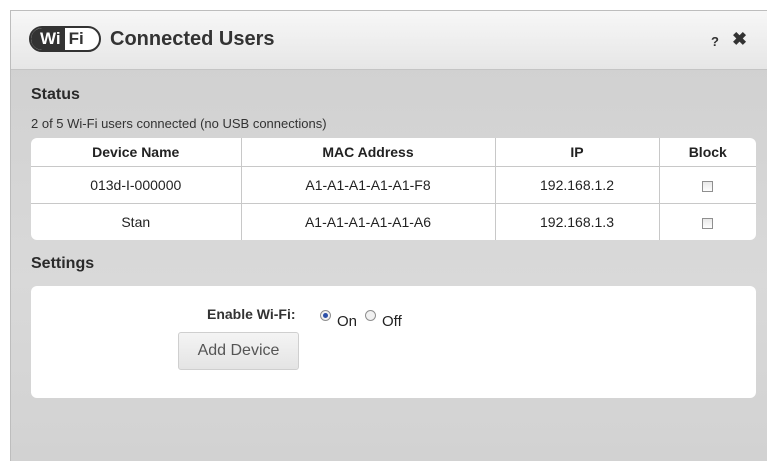 This screenshot has width=767, height=461. What do you see at coordinates (370, 315) in the screenshot?
I see `wifi-off-radio` at bounding box center [370, 315].